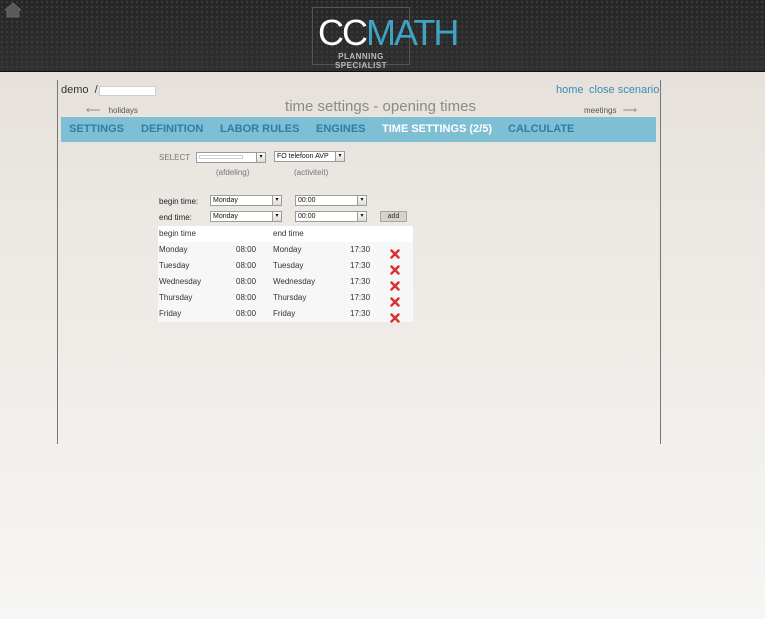 The image size is (765, 619). Describe the element at coordinates (412, 32) in the screenshot. I see `logo-math: MATH` at that location.